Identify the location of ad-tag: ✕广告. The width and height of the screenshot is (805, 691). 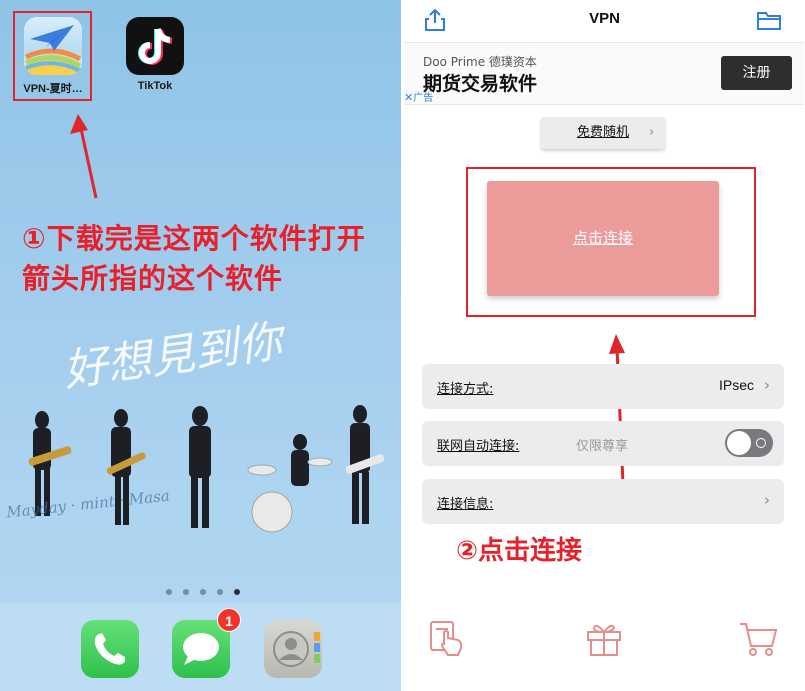
(418, 96).